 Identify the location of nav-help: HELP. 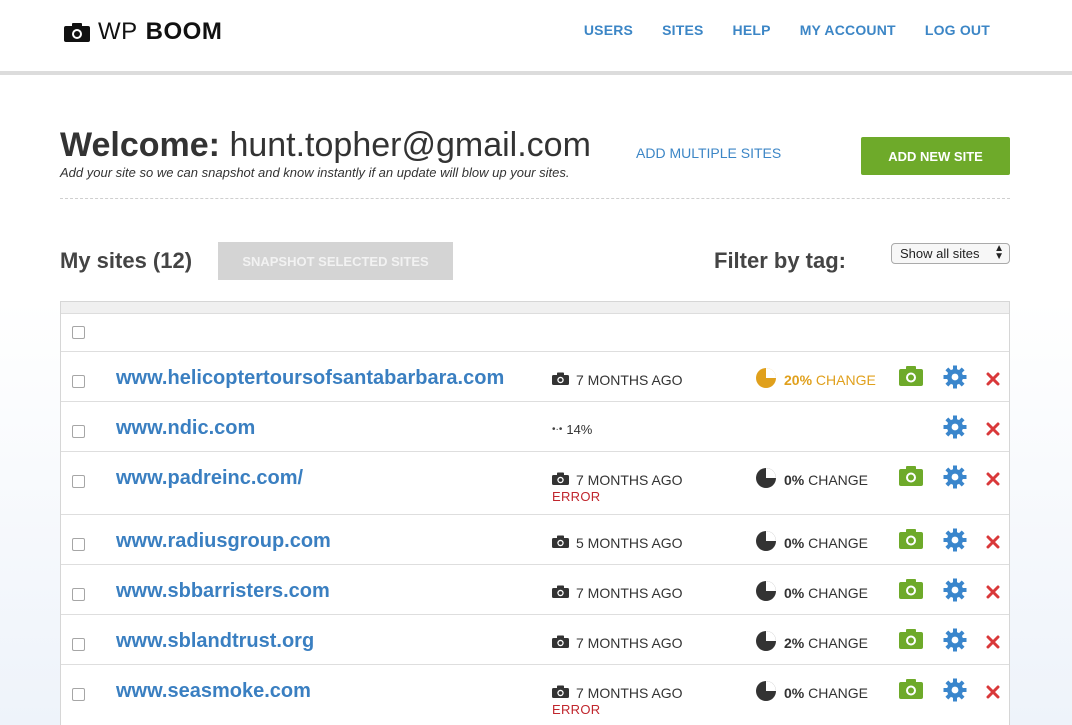
(752, 30).